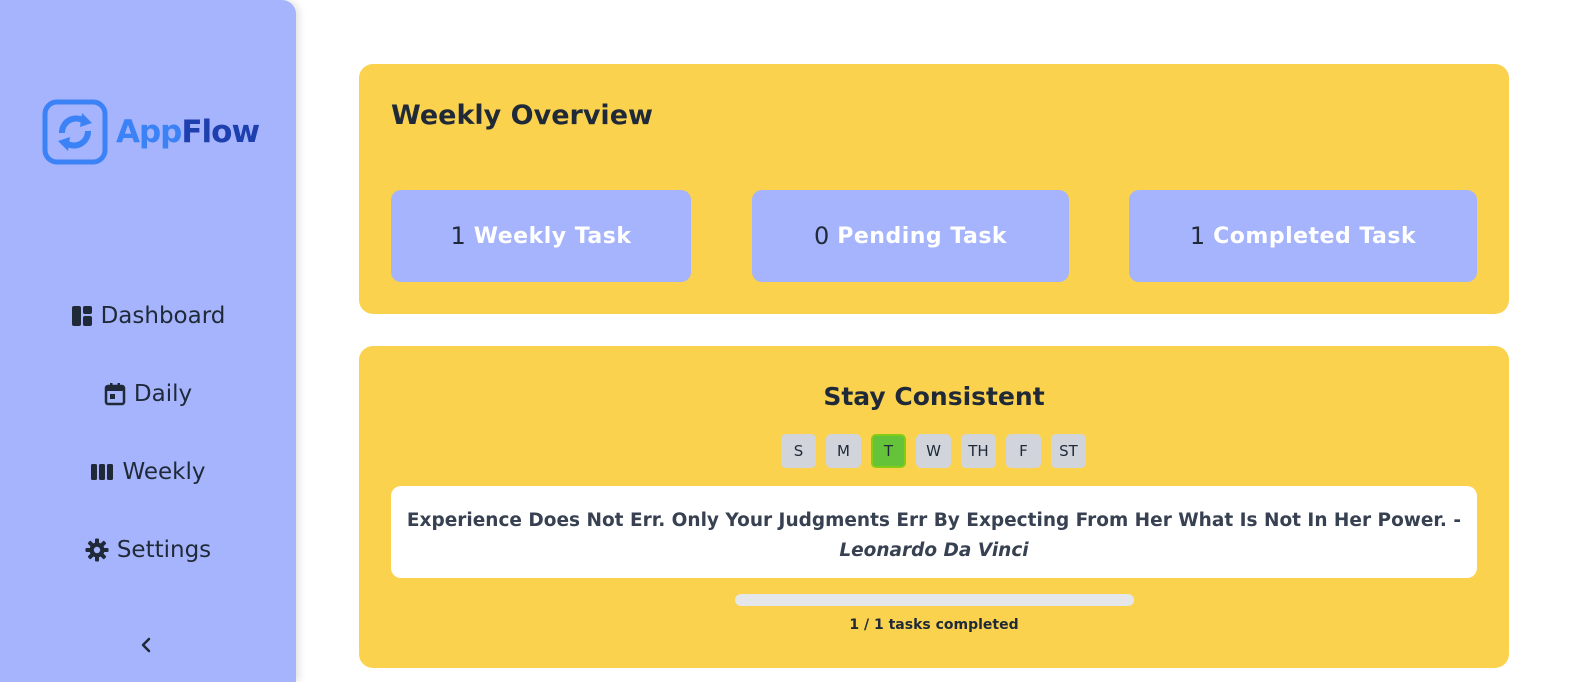 This screenshot has width=1572, height=682. I want to click on progress-text: 1 / 1 tasks completed, so click(934, 625).